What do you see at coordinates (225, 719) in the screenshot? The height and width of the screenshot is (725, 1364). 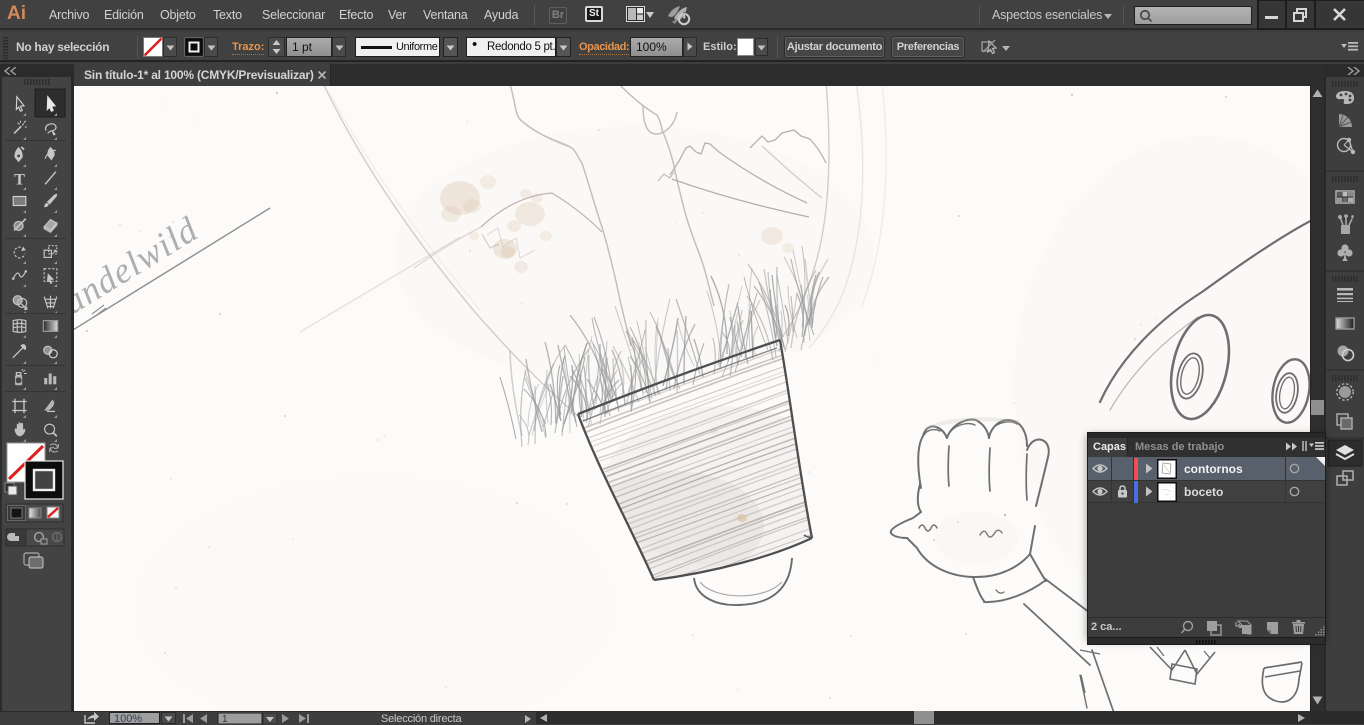 I see `svg-text: 1` at bounding box center [225, 719].